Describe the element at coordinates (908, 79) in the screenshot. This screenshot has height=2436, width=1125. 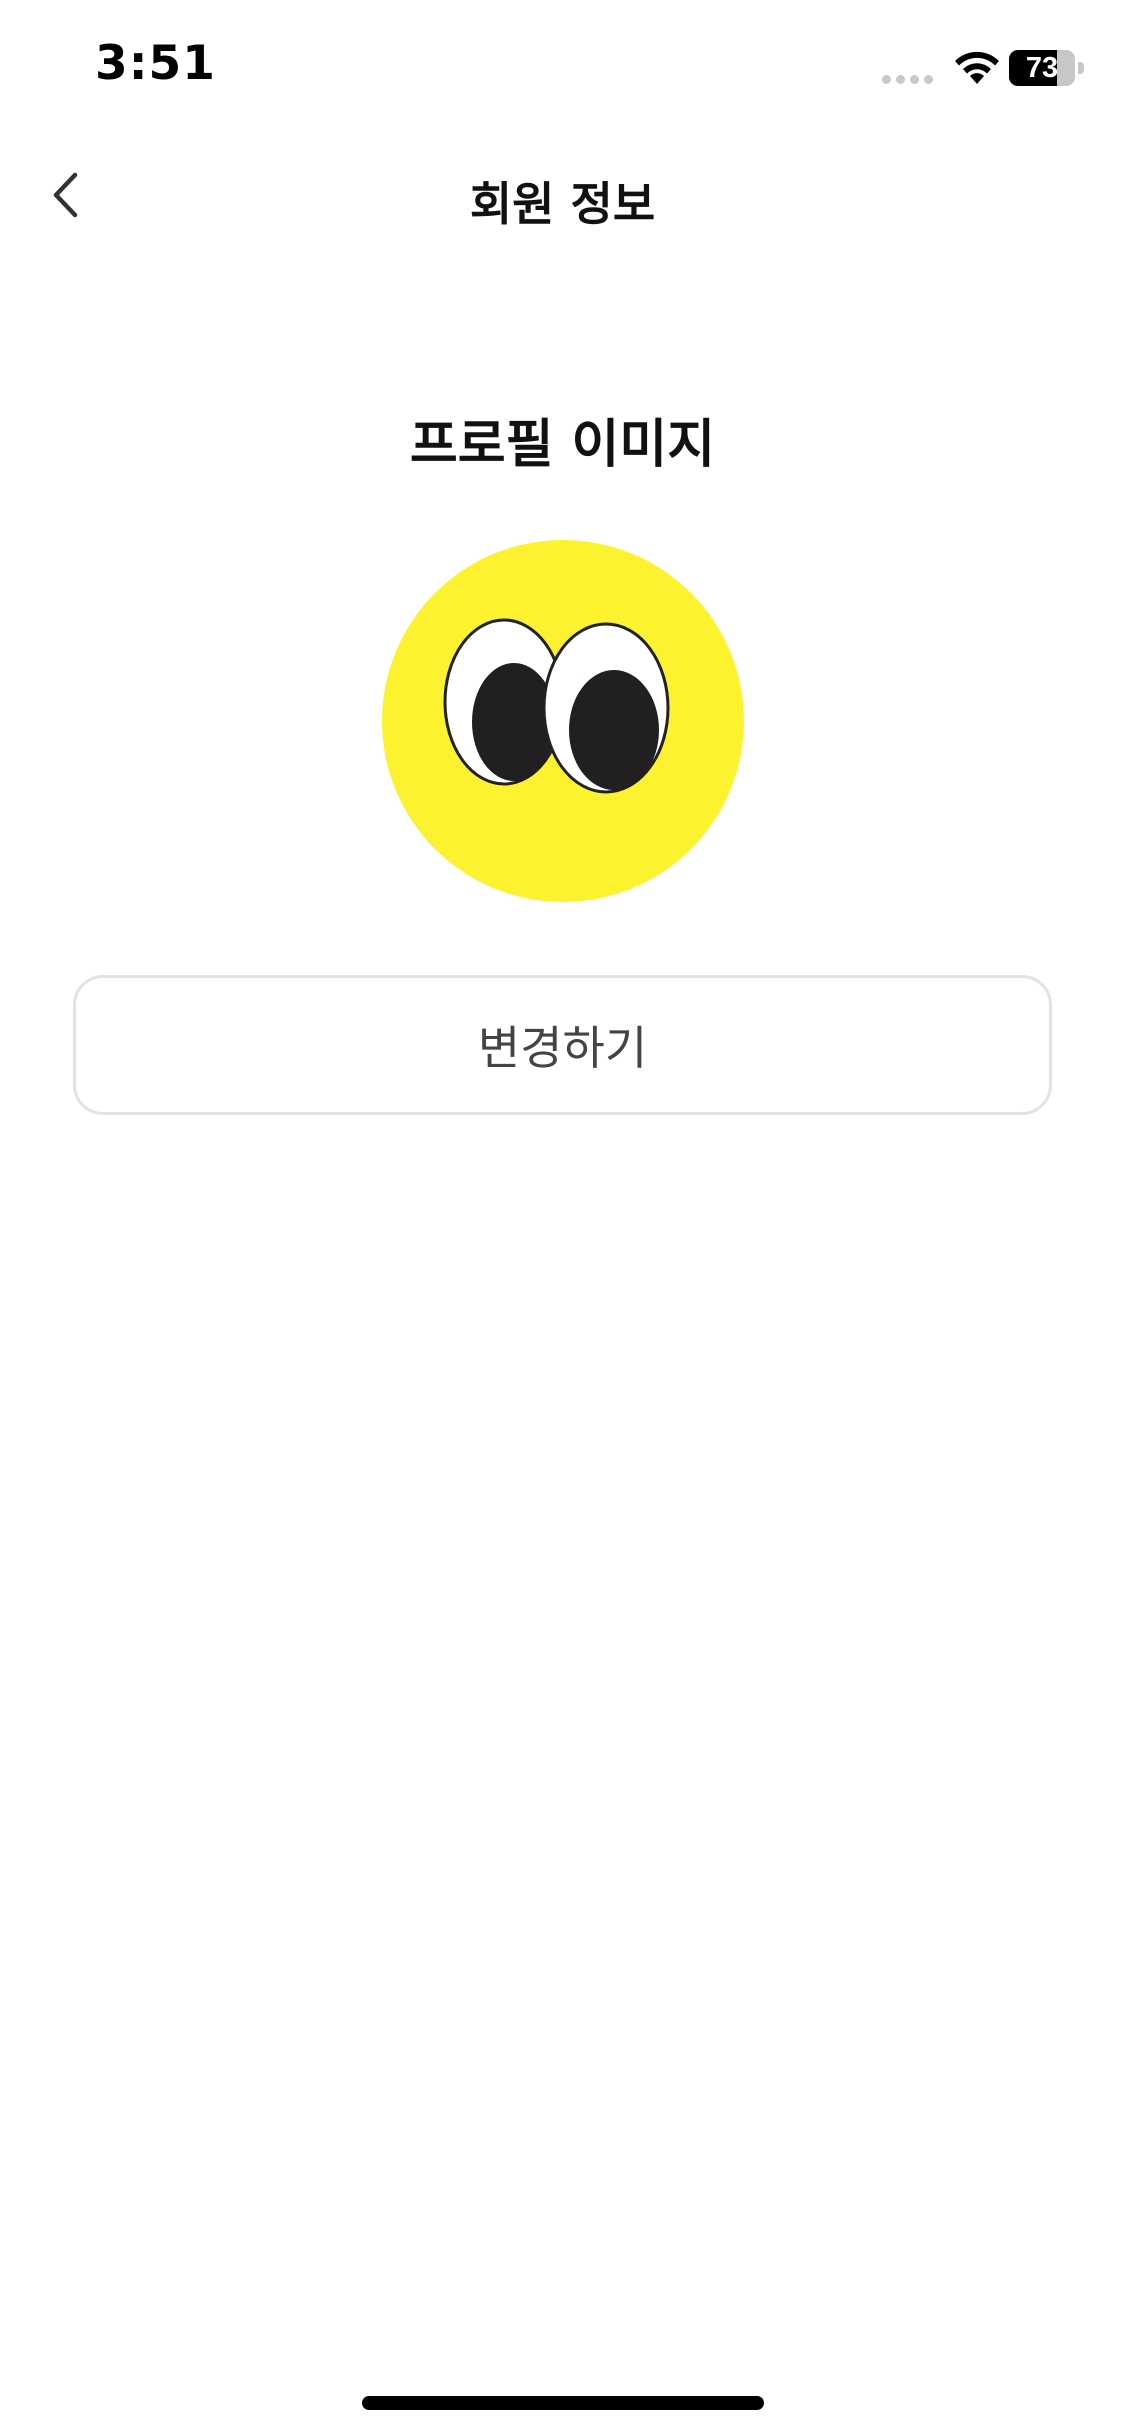
I see `cellular-signal-icon` at that location.